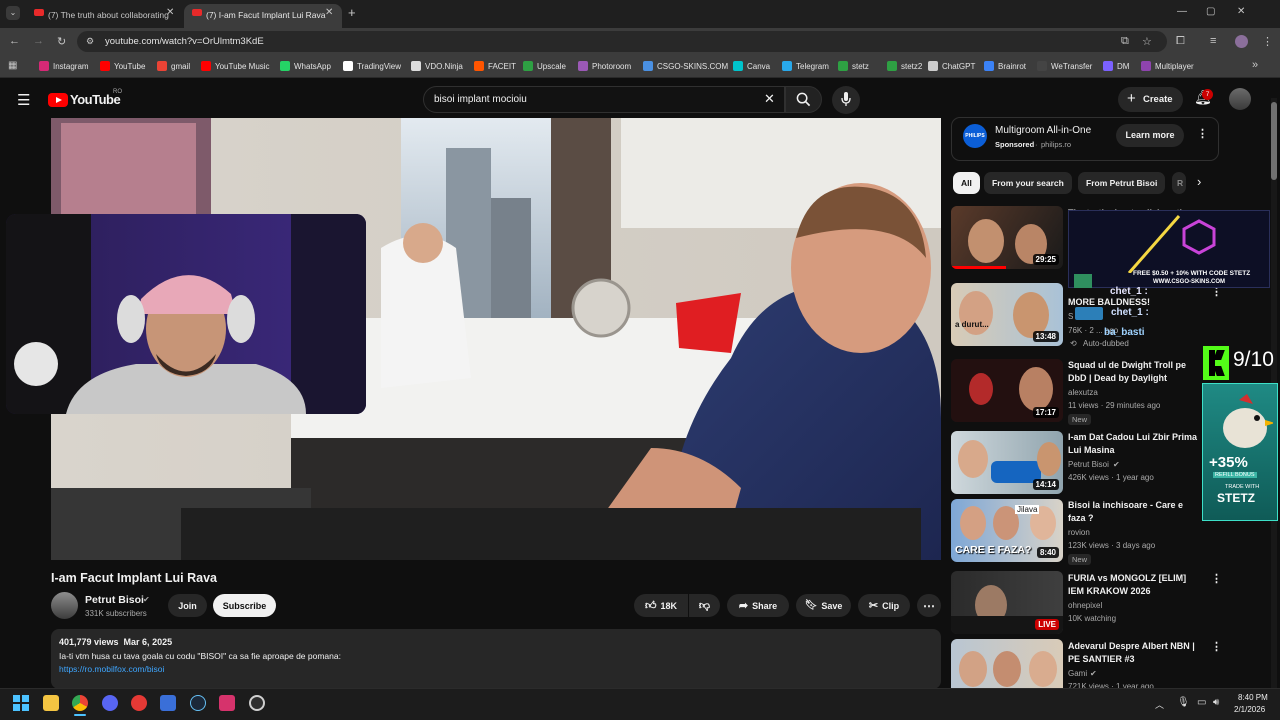  I want to click on minimize-icon: —, so click(1182, 11).